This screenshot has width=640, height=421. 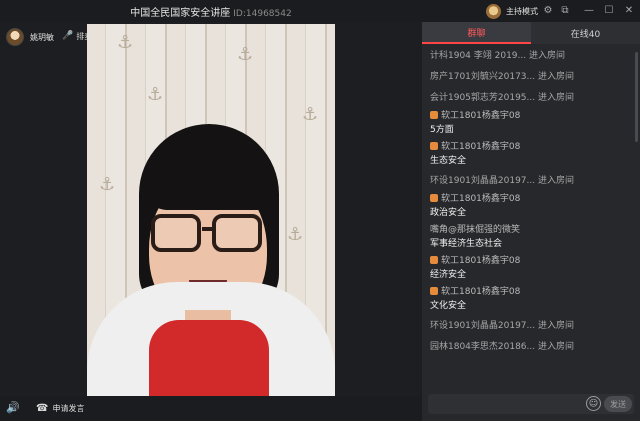 I want to click on chat-message-text: 政治安全, so click(x=448, y=213).